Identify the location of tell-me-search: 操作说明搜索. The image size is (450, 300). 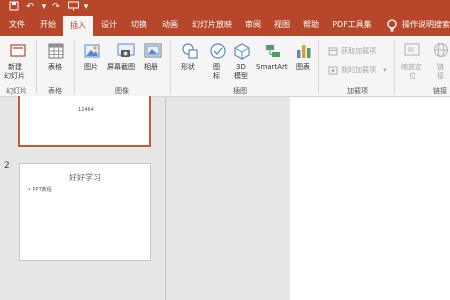
(426, 25).